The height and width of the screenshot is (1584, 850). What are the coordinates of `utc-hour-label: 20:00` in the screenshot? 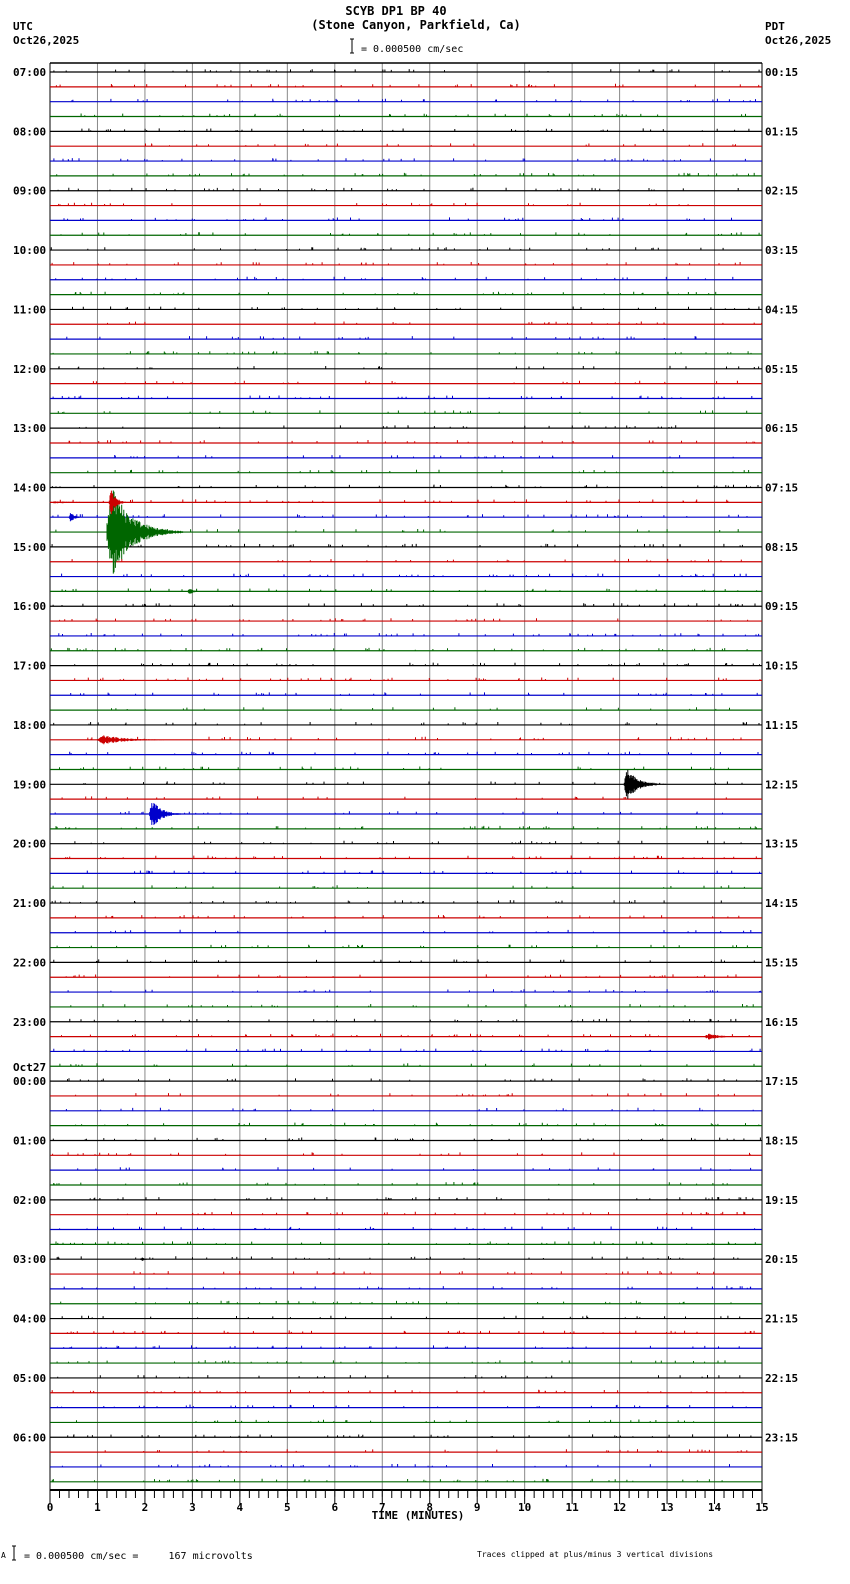 It's located at (29, 844).